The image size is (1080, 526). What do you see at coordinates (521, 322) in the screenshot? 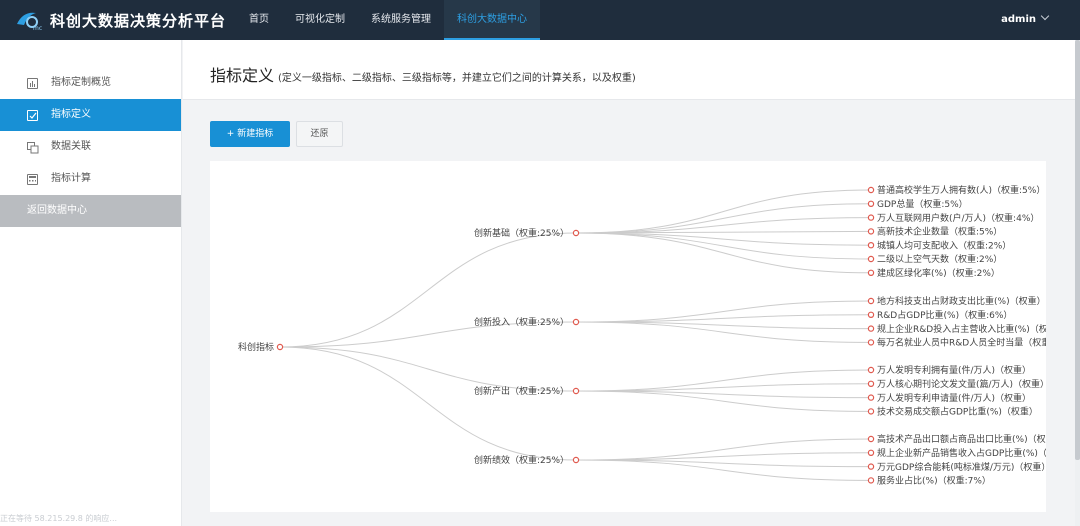
I see `tree-branch-node: 创新投入（权重:25%）` at bounding box center [521, 322].